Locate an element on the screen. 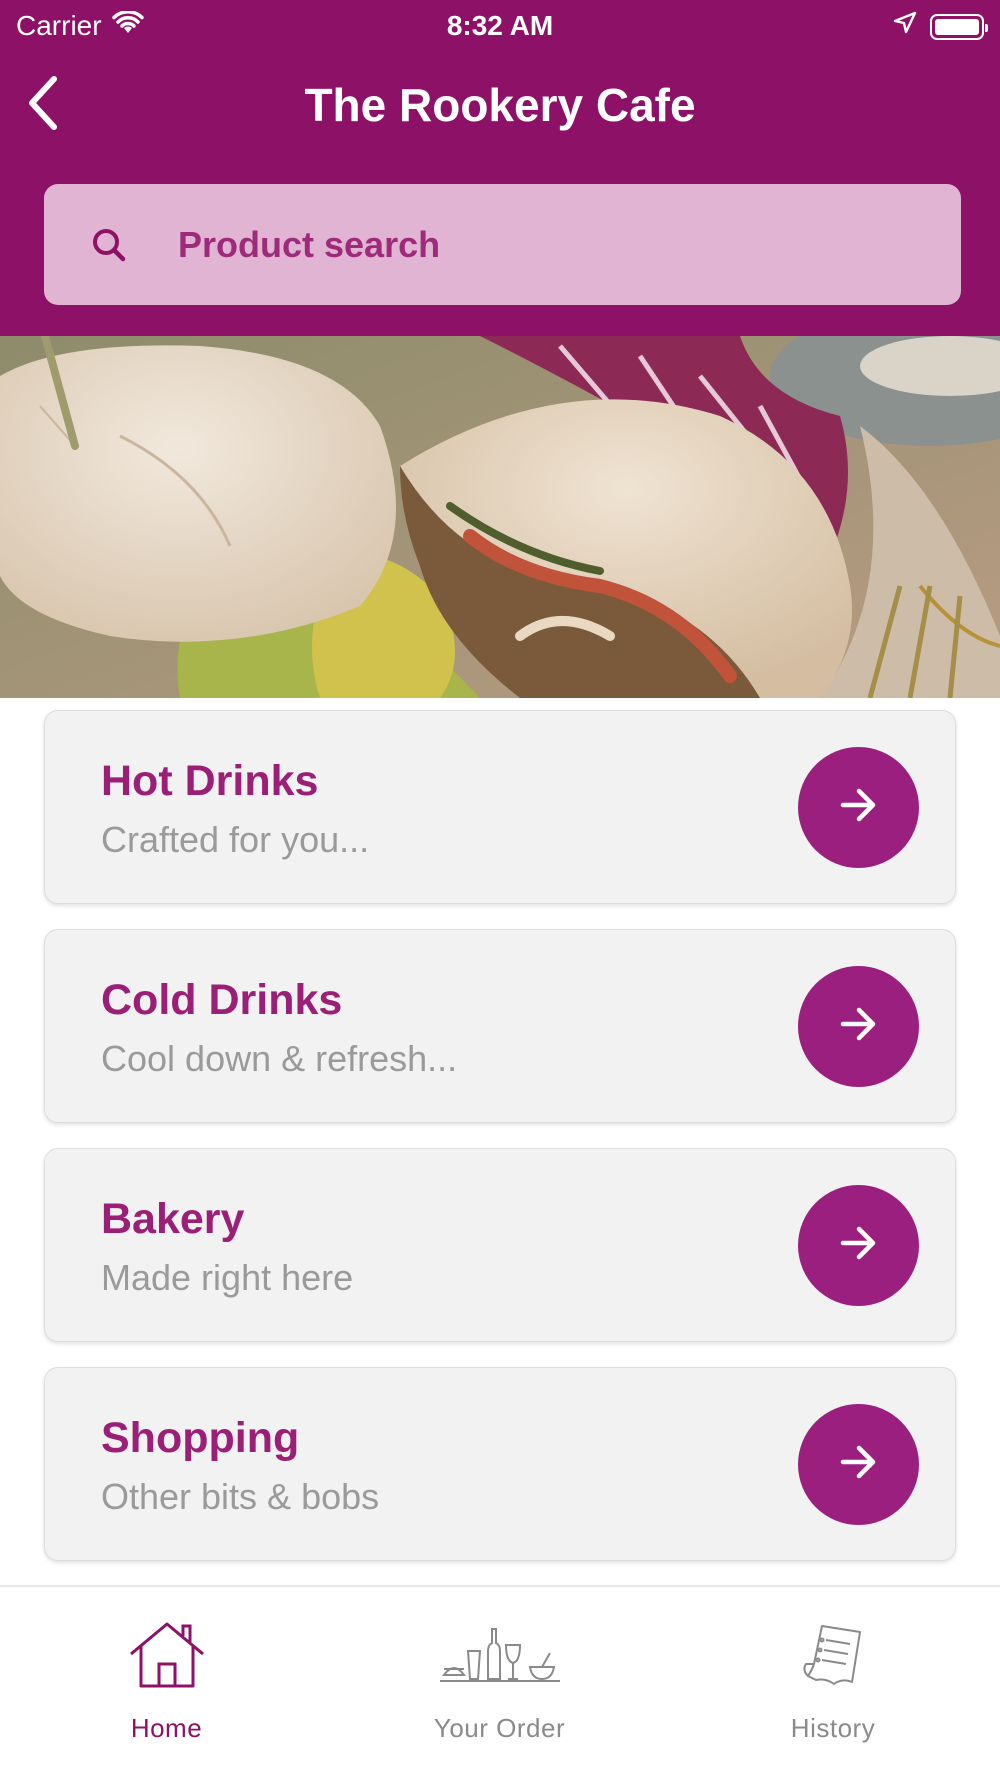 Image resolution: width=1000 pixels, height=1780 pixels. location-arrow-icon is located at coordinates (905, 26).